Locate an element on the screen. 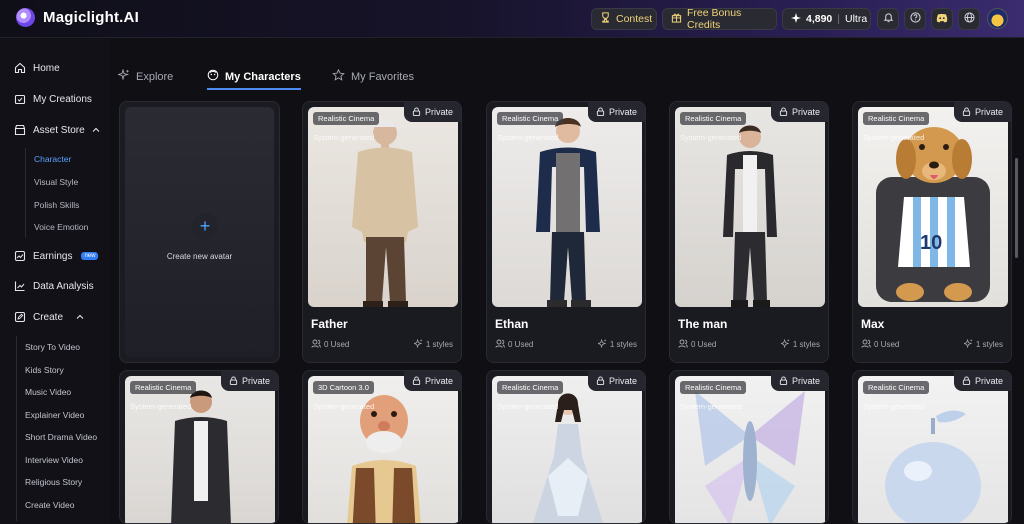  scrollbar-thumb is located at coordinates (1016, 208).